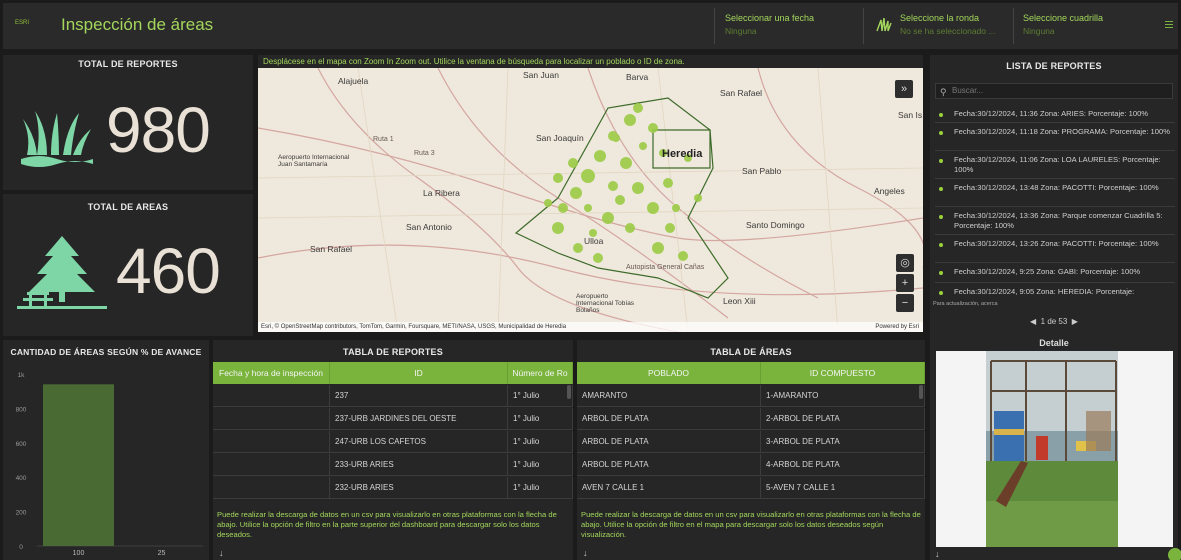 This screenshot has width=1181, height=560. What do you see at coordinates (665, 267) in the screenshot?
I see `map-label: Autopista General Cañas` at bounding box center [665, 267].